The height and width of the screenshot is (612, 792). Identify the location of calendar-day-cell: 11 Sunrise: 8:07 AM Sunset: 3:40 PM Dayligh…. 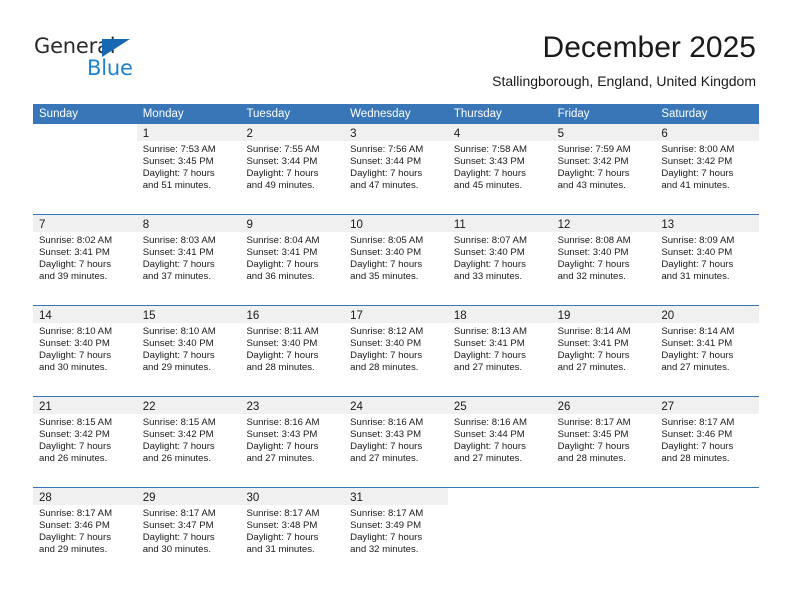
(499, 260).